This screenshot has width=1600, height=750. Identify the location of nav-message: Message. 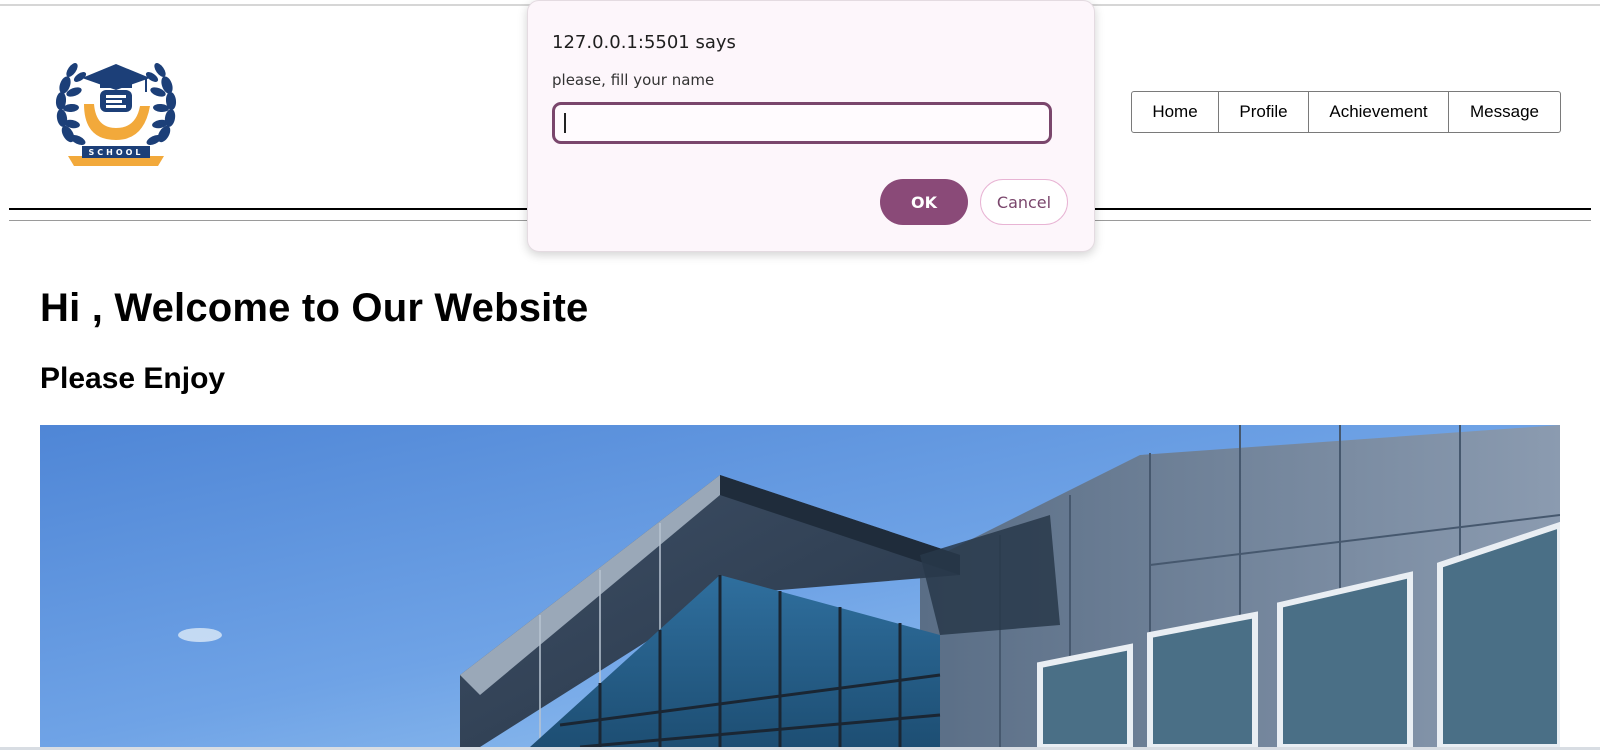
(1504, 112).